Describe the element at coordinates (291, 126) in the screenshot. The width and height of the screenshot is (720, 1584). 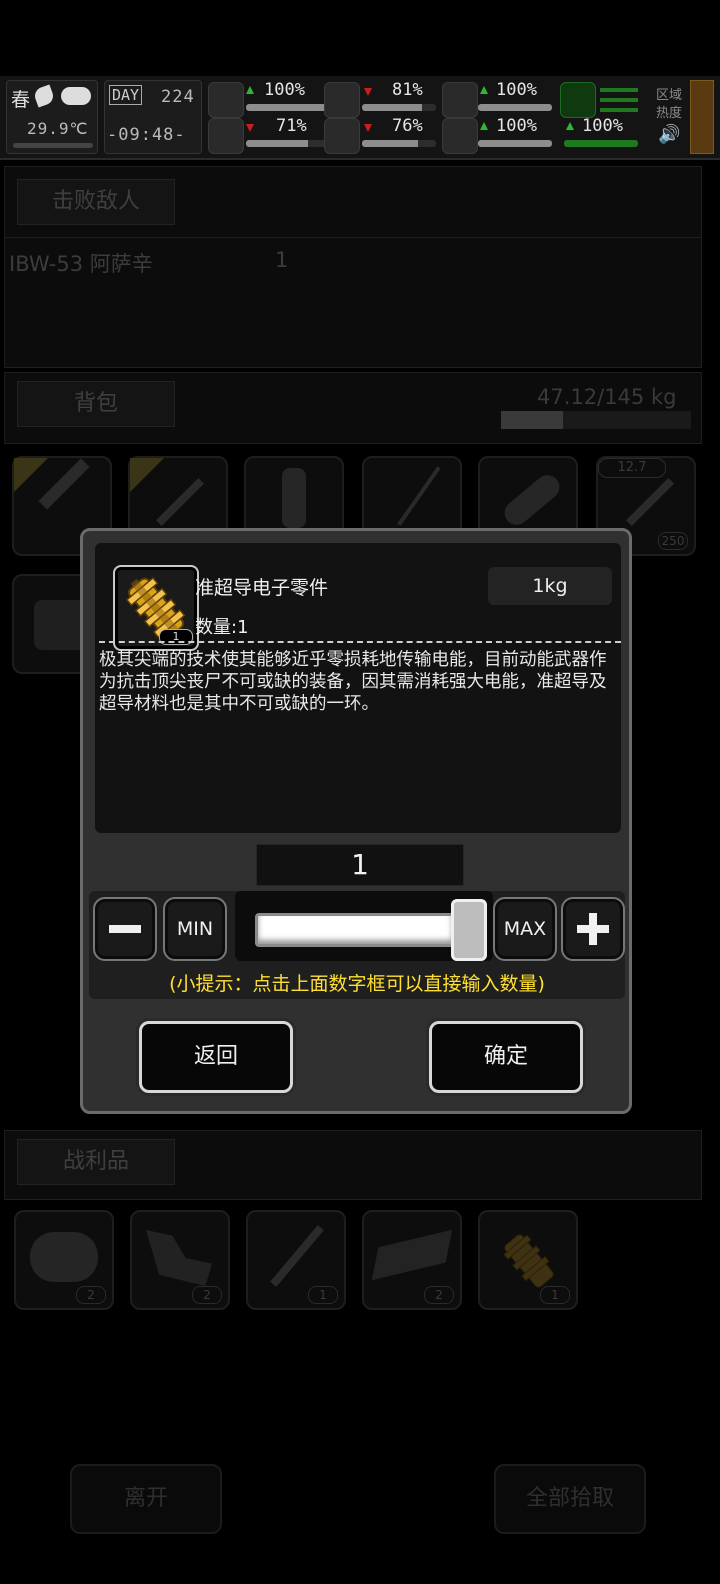
I see `infection-percent: 71%` at that location.